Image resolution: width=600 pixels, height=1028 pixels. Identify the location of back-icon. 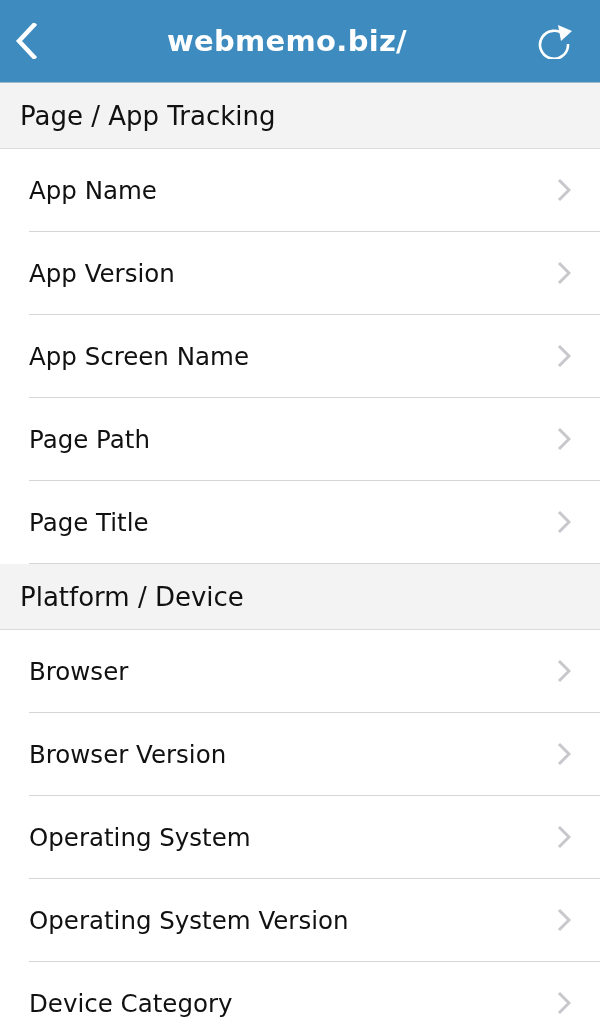
(26, 41).